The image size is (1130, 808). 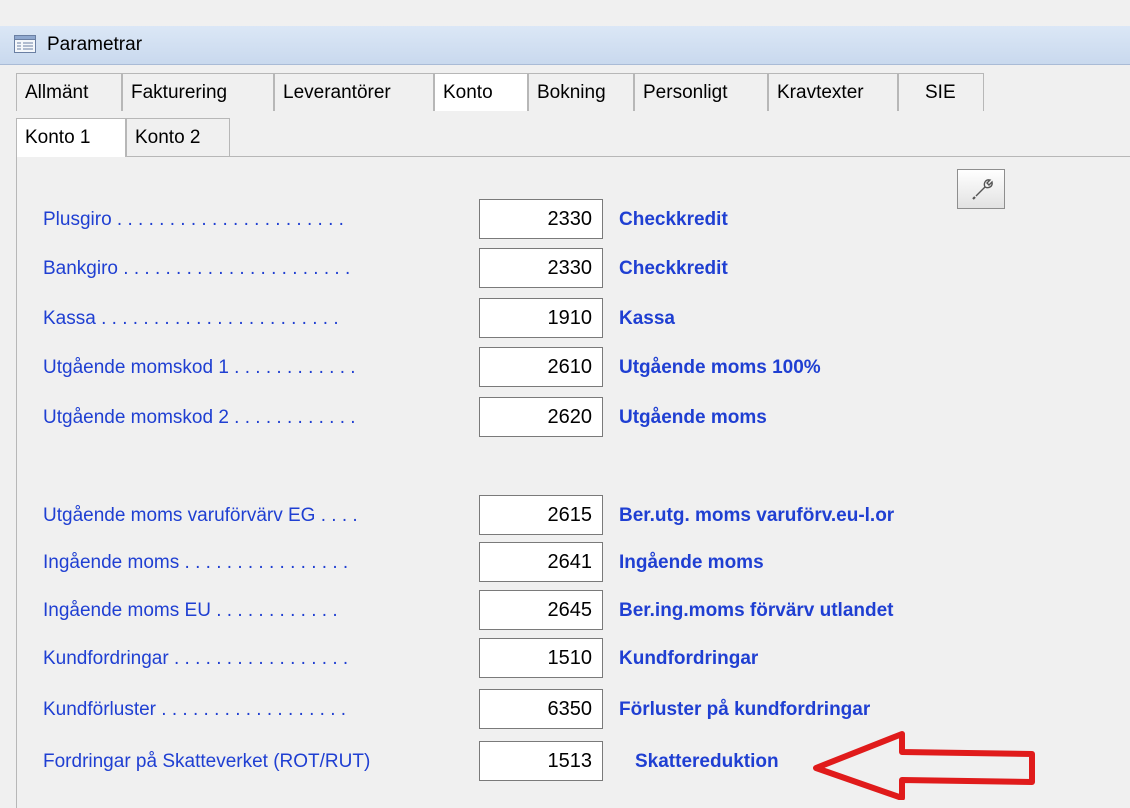 I want to click on account-number-input: 1910, so click(x=541, y=318).